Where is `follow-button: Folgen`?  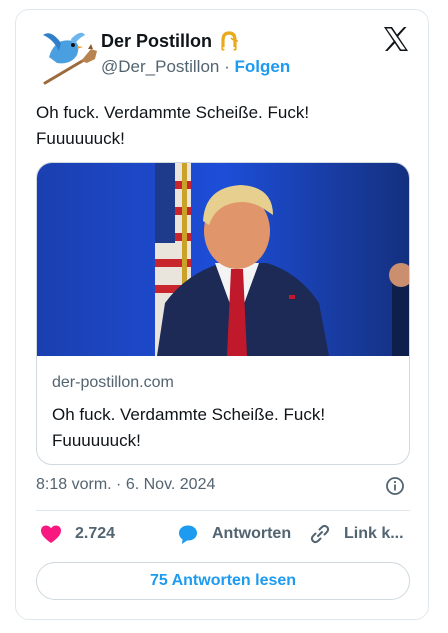
follow-button: Folgen is located at coordinates (263, 66).